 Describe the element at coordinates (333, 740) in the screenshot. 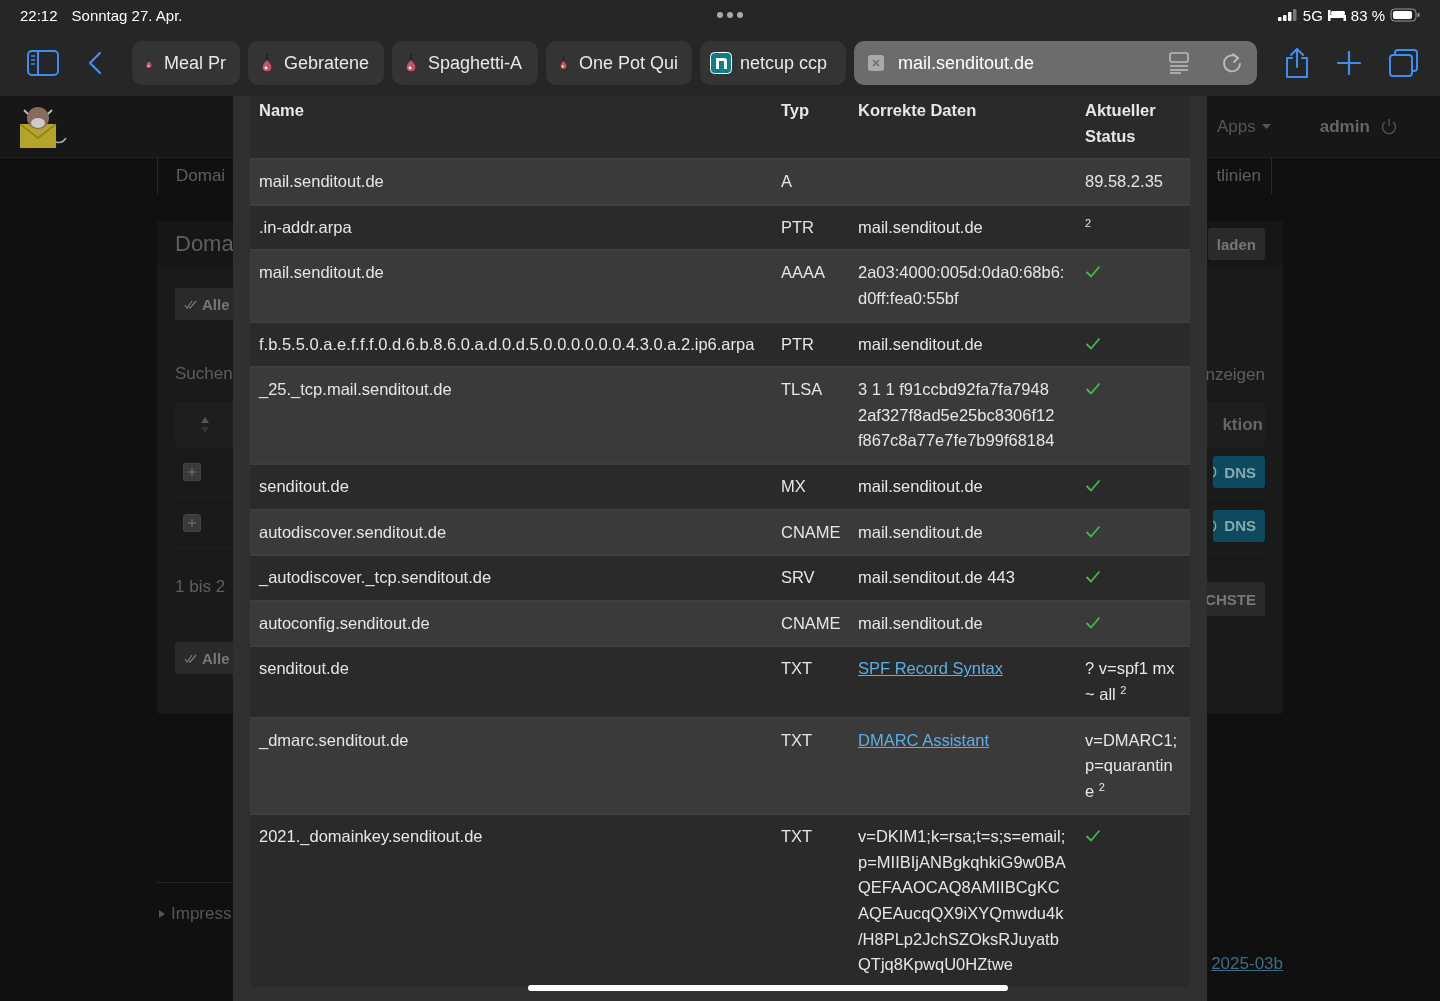

I see `record-name: _dmarc.senditout.de` at that location.